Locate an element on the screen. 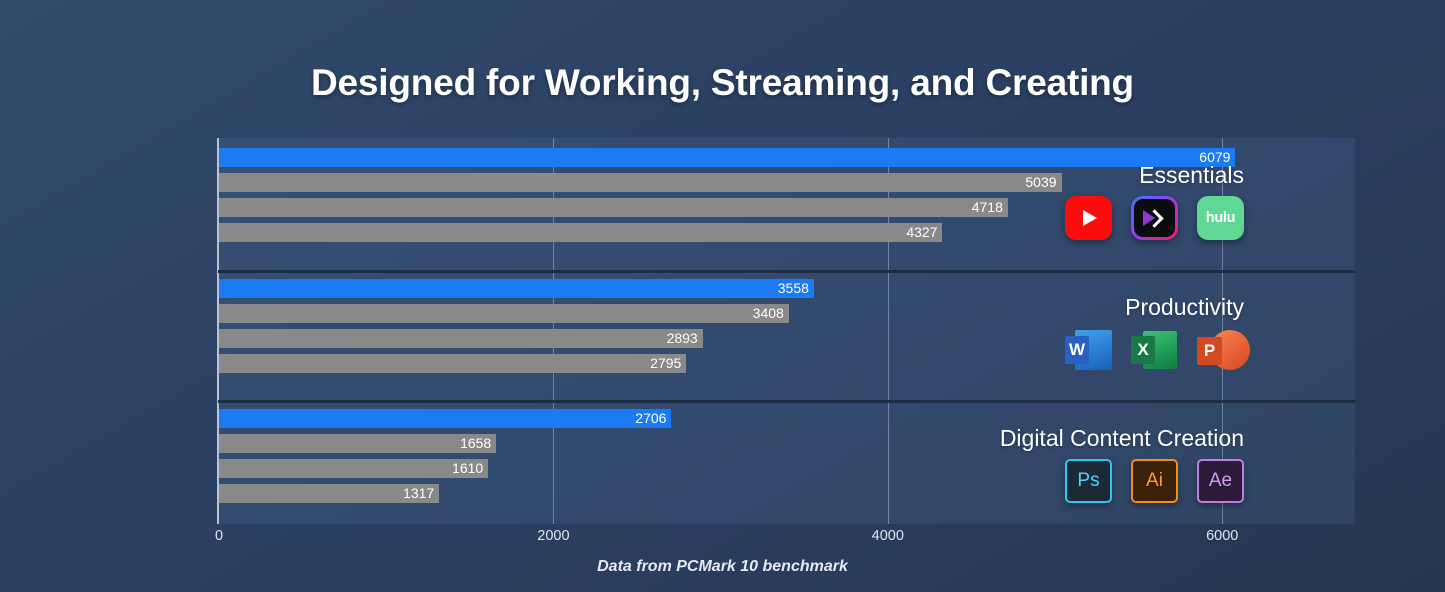  bar: 1317 is located at coordinates (329, 493).